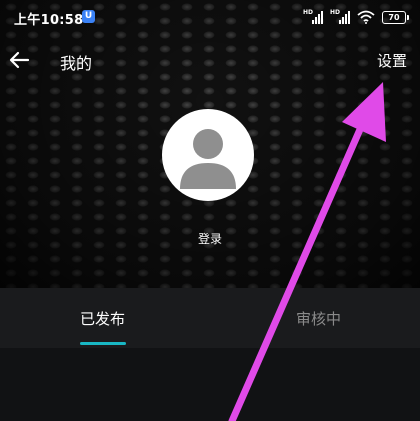  Describe the element at coordinates (76, 63) in the screenshot. I see `page-title: 我的` at that location.